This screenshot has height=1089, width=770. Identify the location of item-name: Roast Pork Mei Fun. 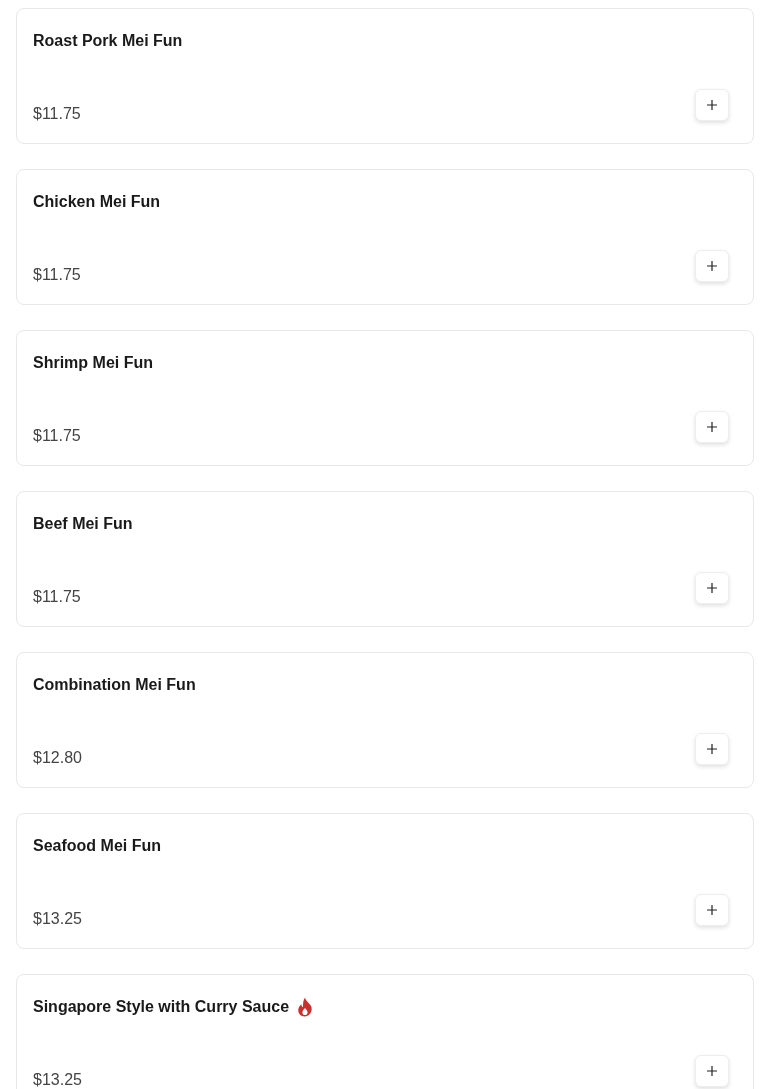
(108, 41).